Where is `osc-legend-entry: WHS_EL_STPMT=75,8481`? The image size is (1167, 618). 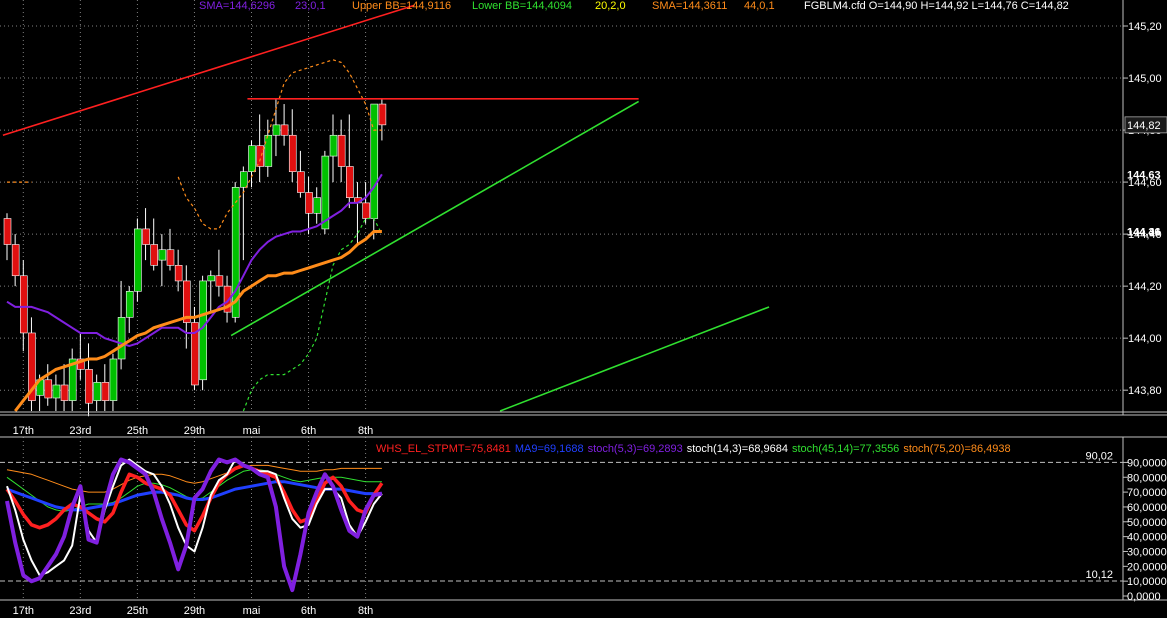
osc-legend-entry: WHS_EL_STPMT=75,8481 is located at coordinates (443, 449).